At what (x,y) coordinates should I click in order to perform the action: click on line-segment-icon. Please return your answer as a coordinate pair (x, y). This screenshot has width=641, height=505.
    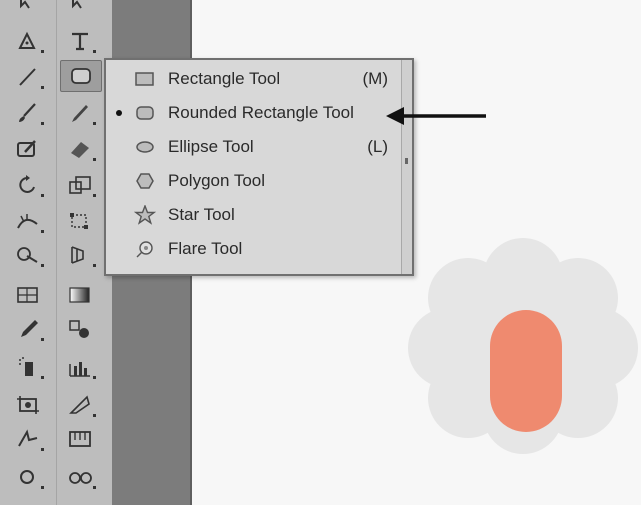
    Looking at the image, I should click on (28, 77).